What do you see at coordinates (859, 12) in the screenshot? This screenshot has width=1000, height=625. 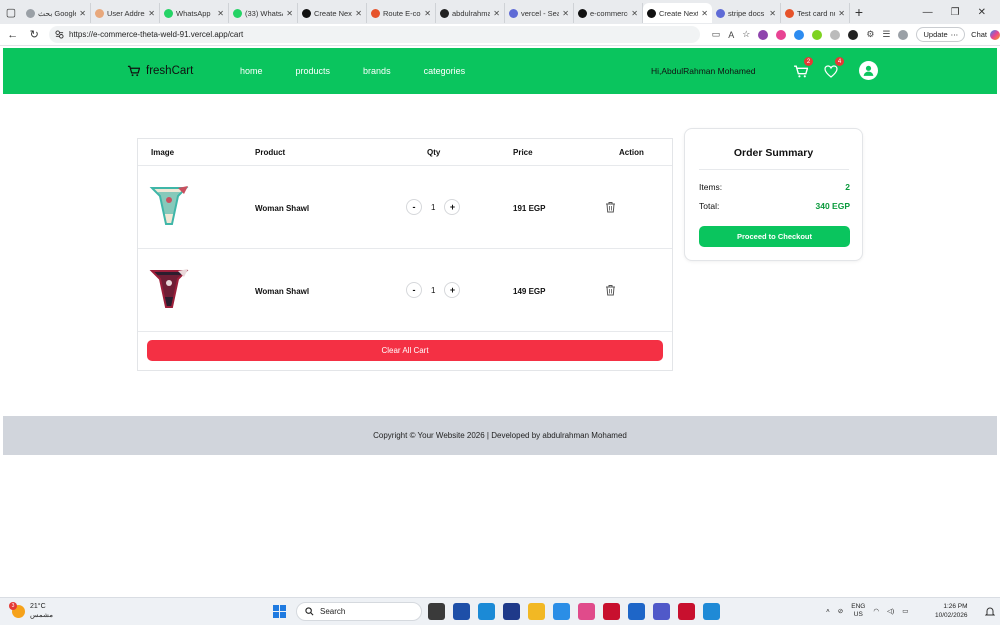 I see `new-tab-button: +` at bounding box center [859, 12].